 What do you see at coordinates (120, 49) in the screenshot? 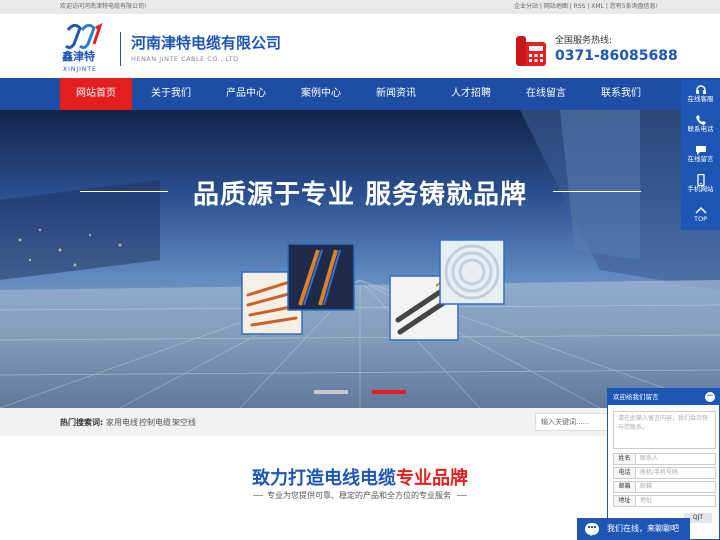
I see `logo-divider` at bounding box center [120, 49].